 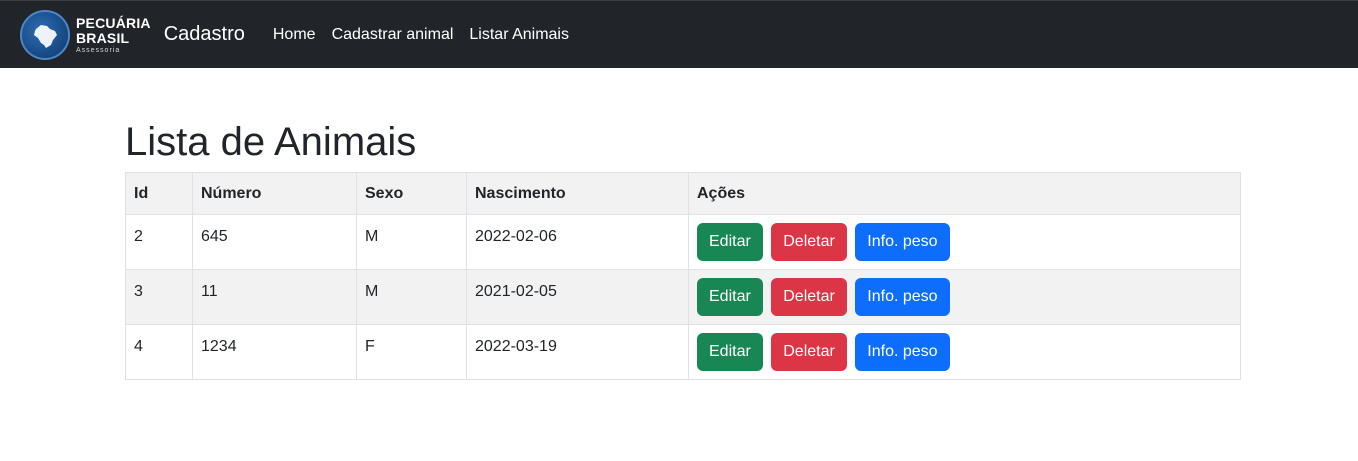 I want to click on brazil-map-icon, so click(x=45, y=34).